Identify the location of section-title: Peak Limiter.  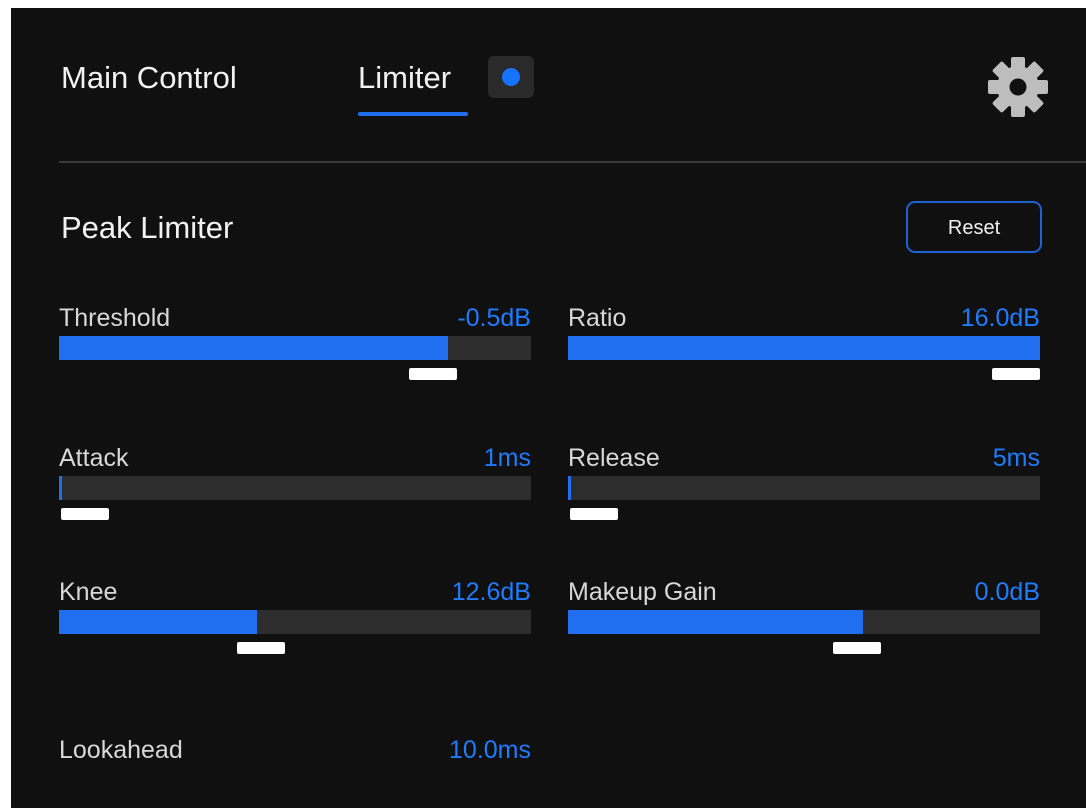
(147, 227).